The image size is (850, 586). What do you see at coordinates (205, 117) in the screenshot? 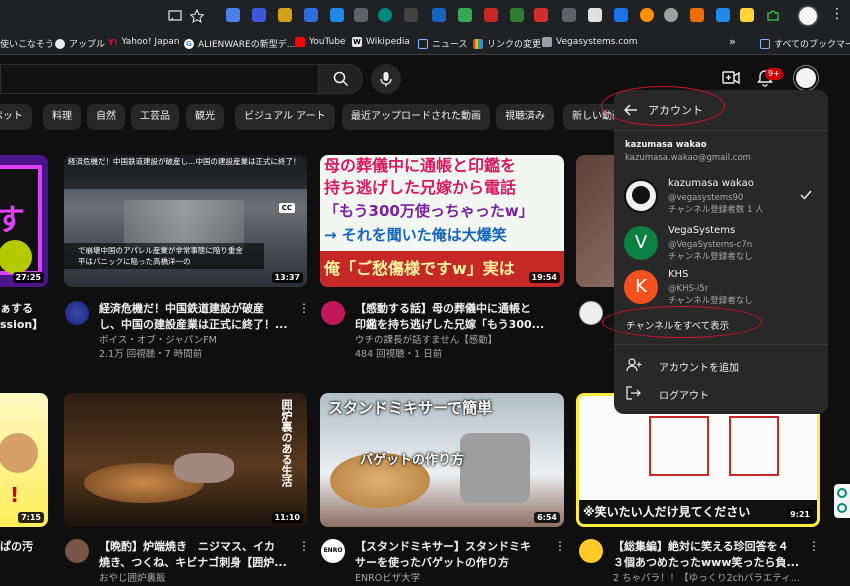
I see `chip: 観光` at bounding box center [205, 117].